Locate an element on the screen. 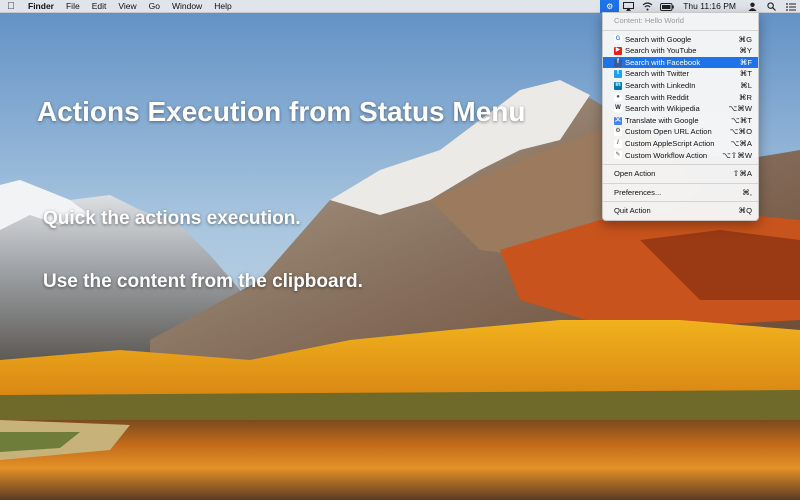  menu-item-youtube: ▶ Search with YouTube ⌘Y is located at coordinates (680, 51).